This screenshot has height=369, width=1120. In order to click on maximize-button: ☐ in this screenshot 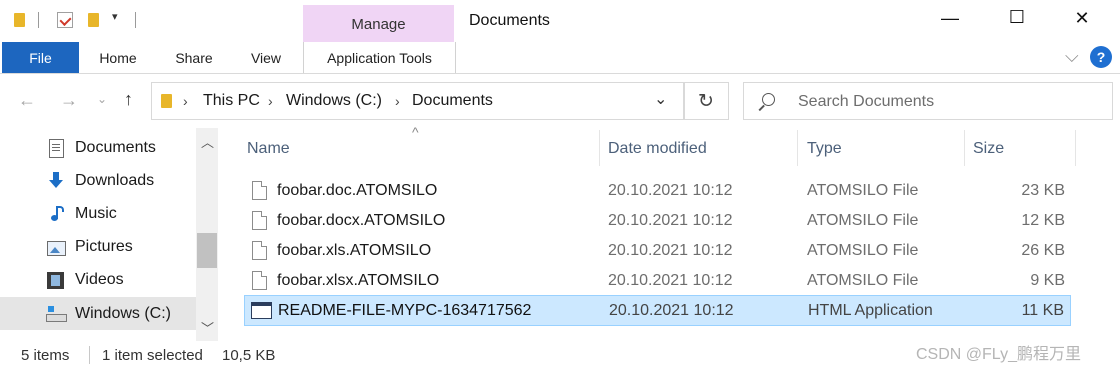, I will do `click(1017, 17)`.